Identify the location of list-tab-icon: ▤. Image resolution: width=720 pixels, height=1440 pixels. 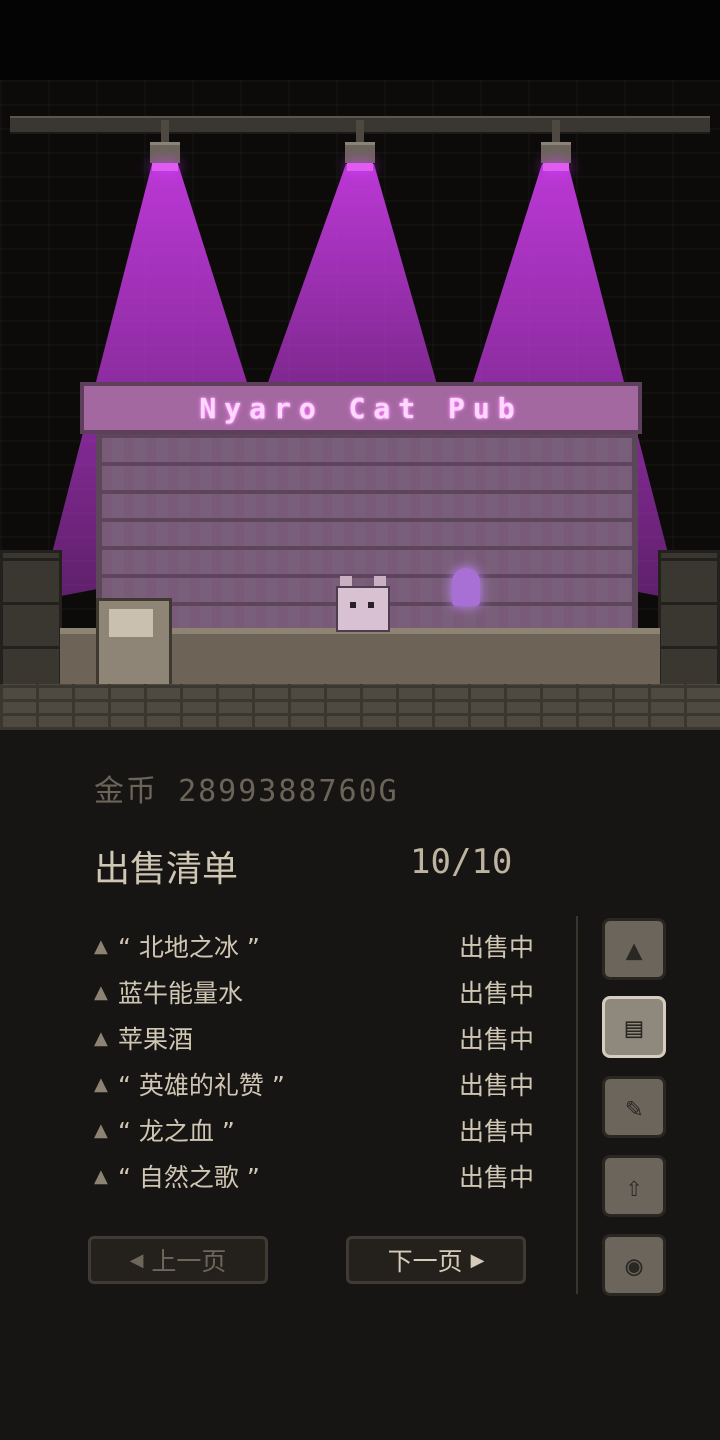
(634, 1027).